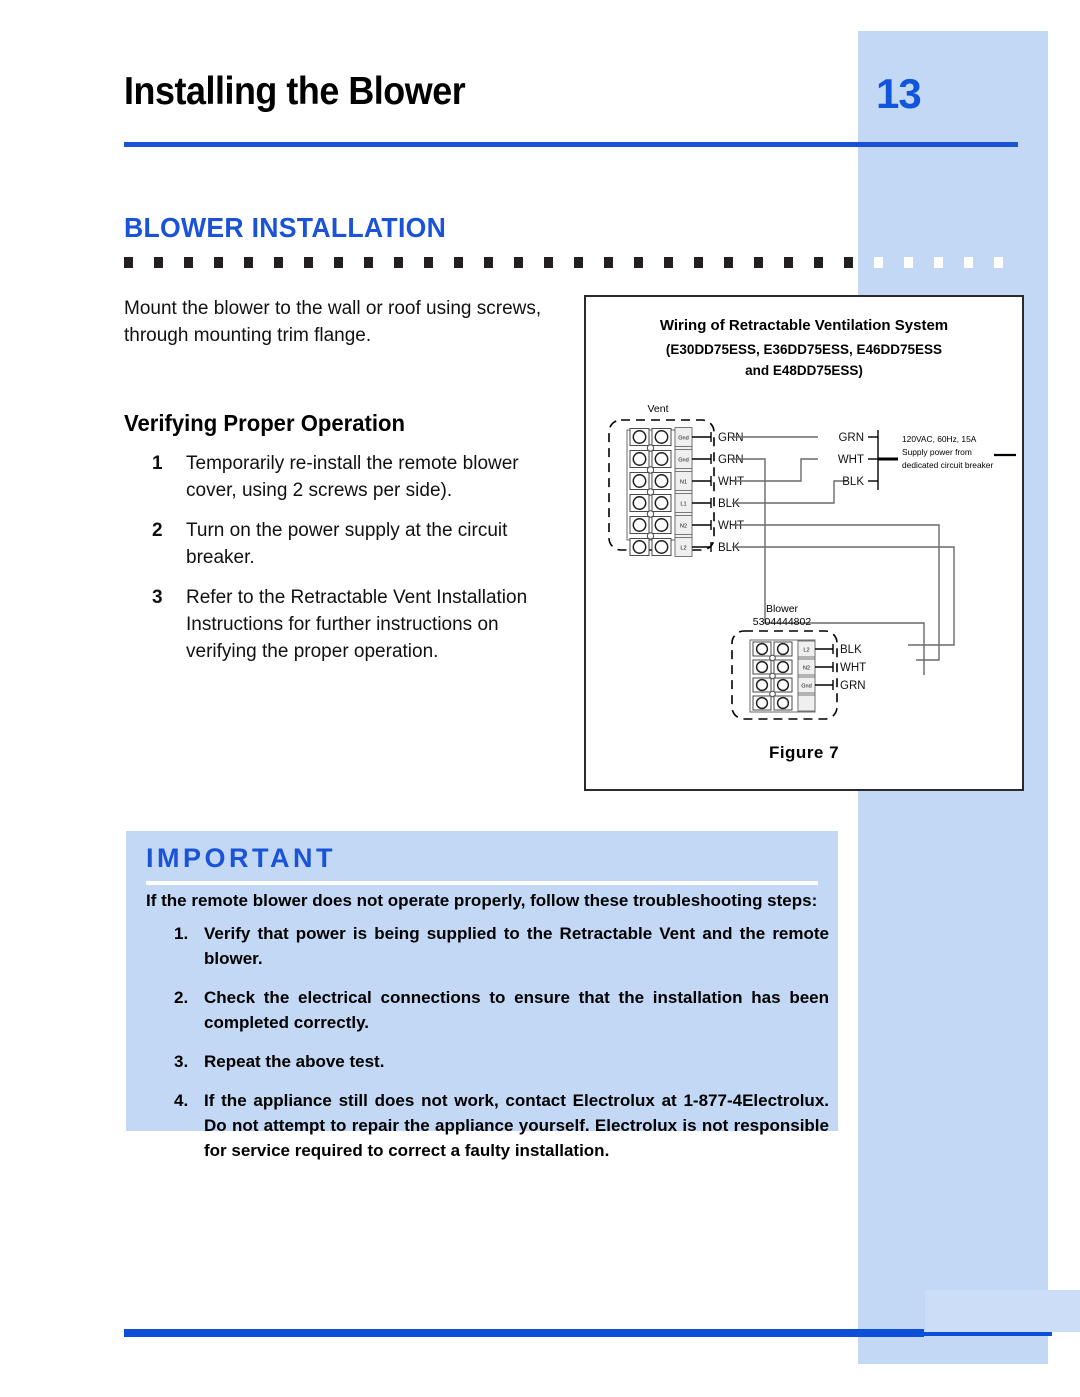 The image size is (1080, 1397). What do you see at coordinates (804, 349) in the screenshot?
I see `figure-subtitle-line: (E30DD75ESS, E36DD75ESS, E46DD75ESS` at bounding box center [804, 349].